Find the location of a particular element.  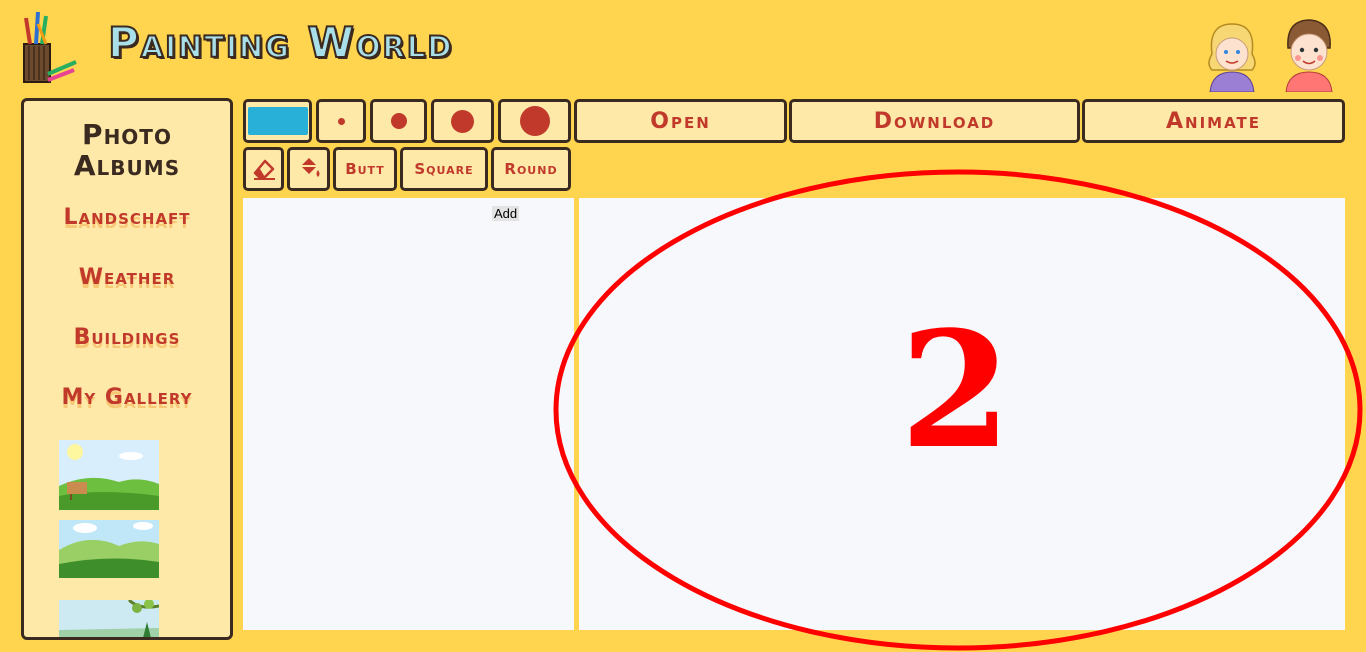

brush-size-s-button is located at coordinates (398, 121).